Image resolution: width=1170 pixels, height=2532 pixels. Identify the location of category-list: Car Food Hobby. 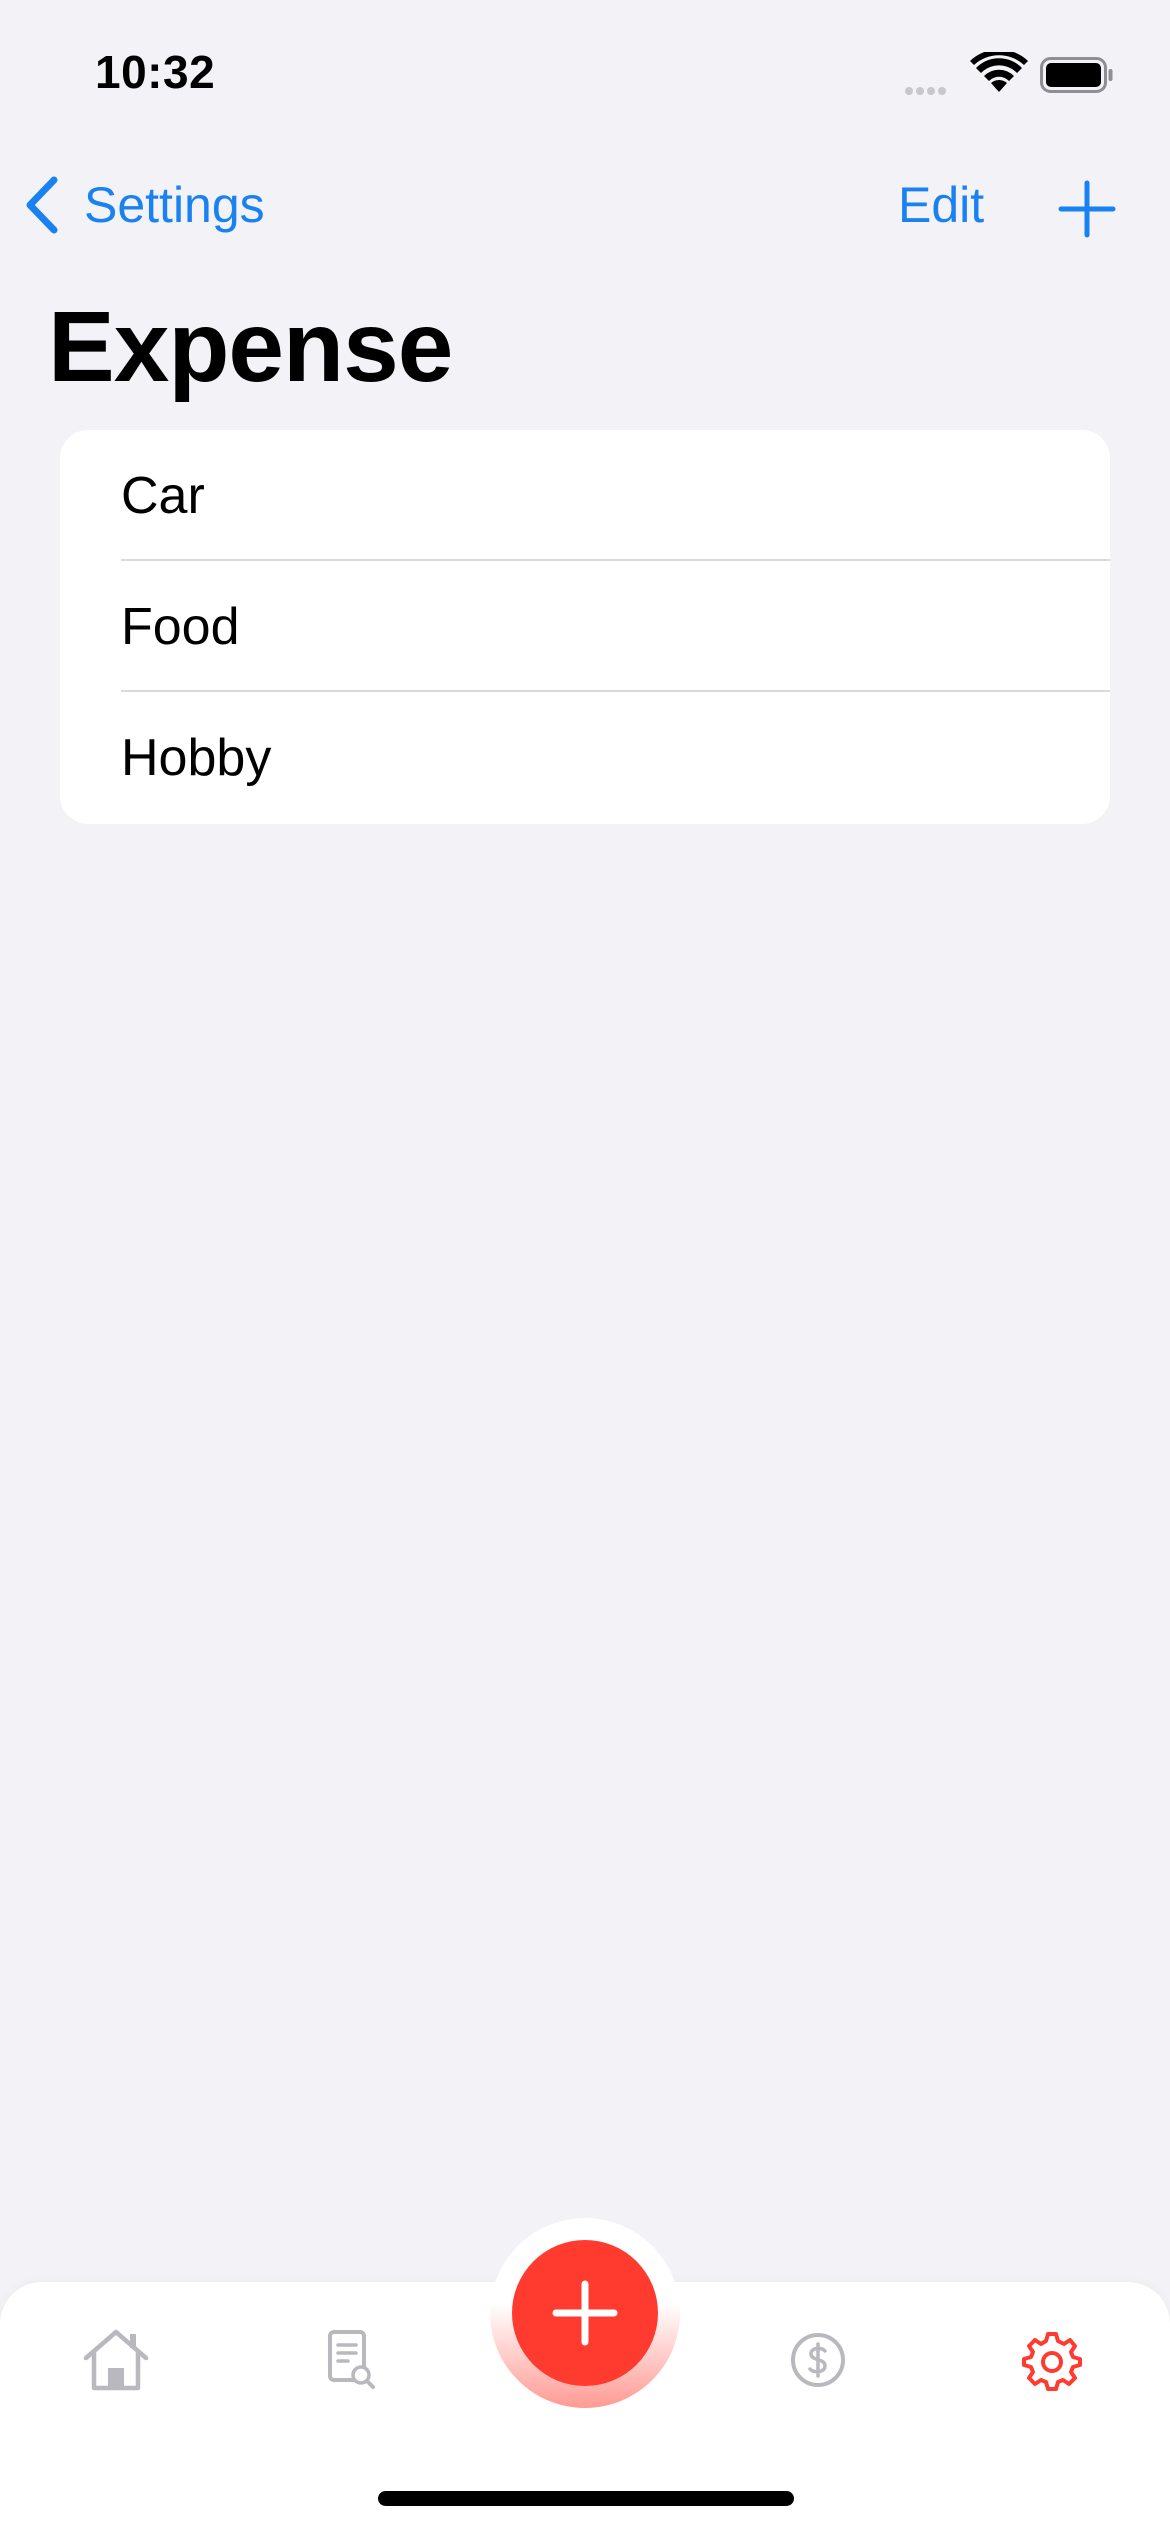
(585, 627).